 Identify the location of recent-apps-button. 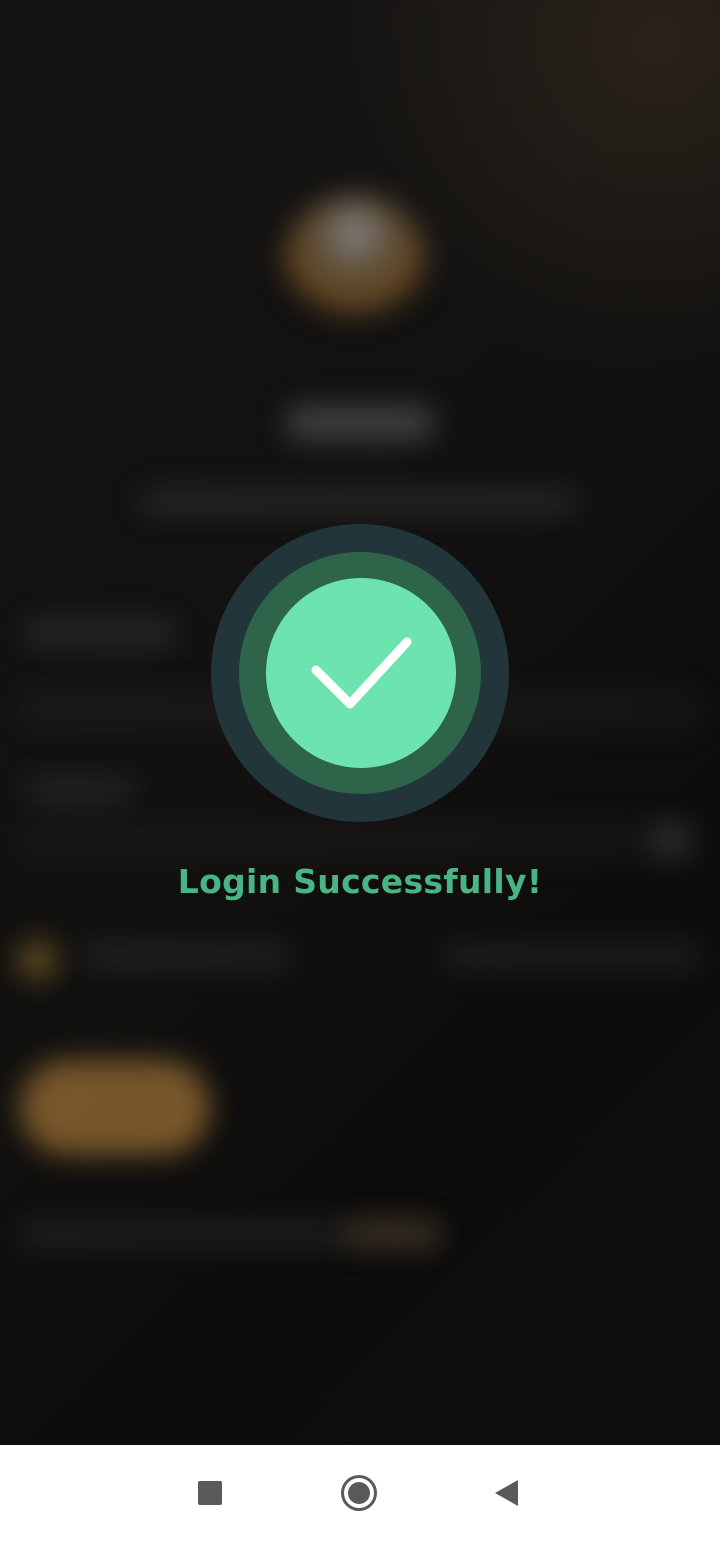
(210, 1493).